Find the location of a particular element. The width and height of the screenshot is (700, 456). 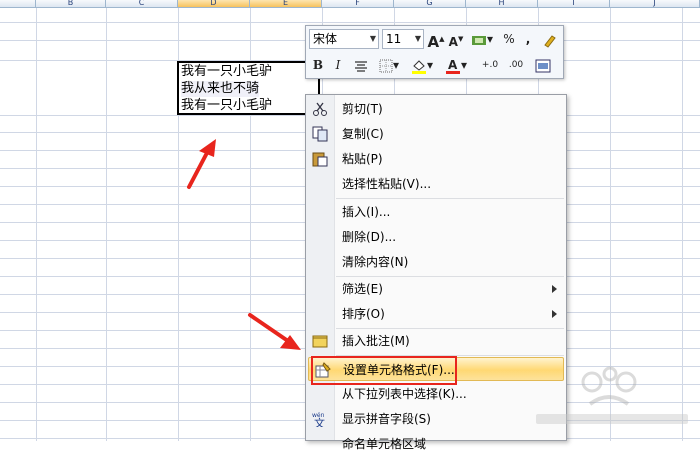

fill-color-icon: ▾ is located at coordinates (422, 65).